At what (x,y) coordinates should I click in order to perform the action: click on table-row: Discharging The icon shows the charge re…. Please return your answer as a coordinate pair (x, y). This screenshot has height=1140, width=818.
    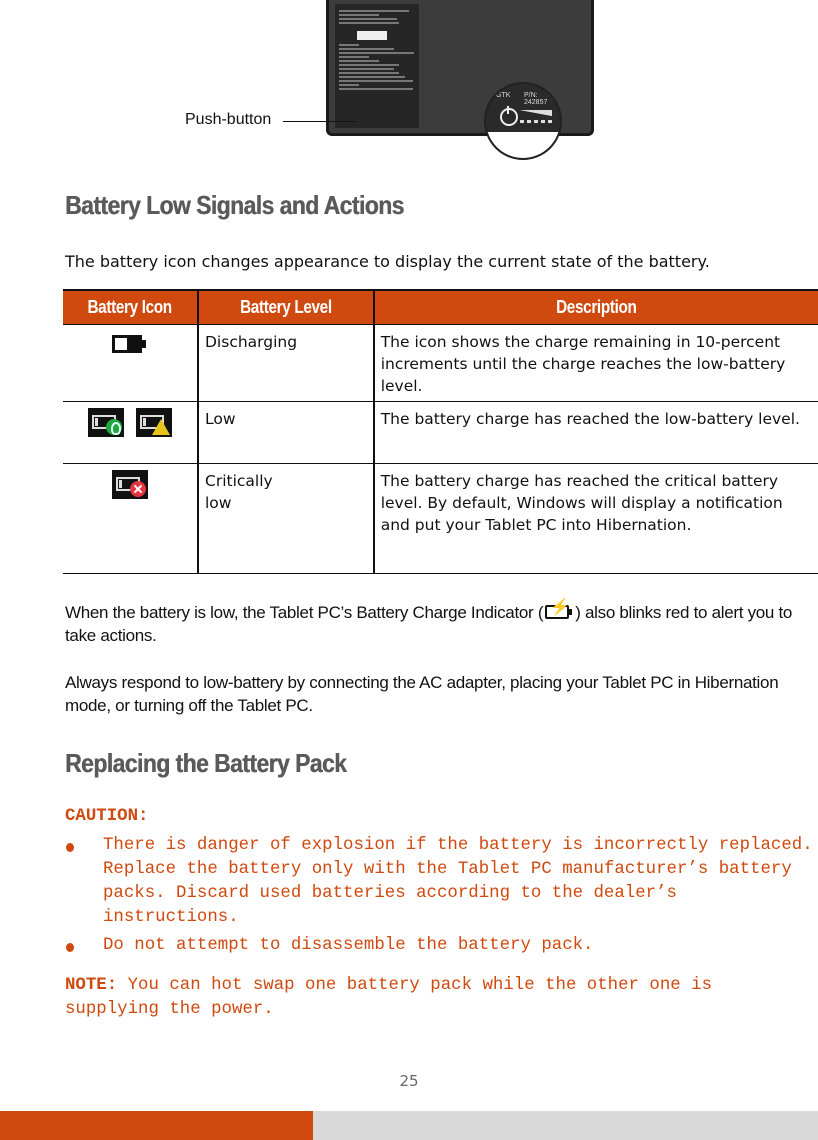
    Looking at the image, I should click on (440, 362).